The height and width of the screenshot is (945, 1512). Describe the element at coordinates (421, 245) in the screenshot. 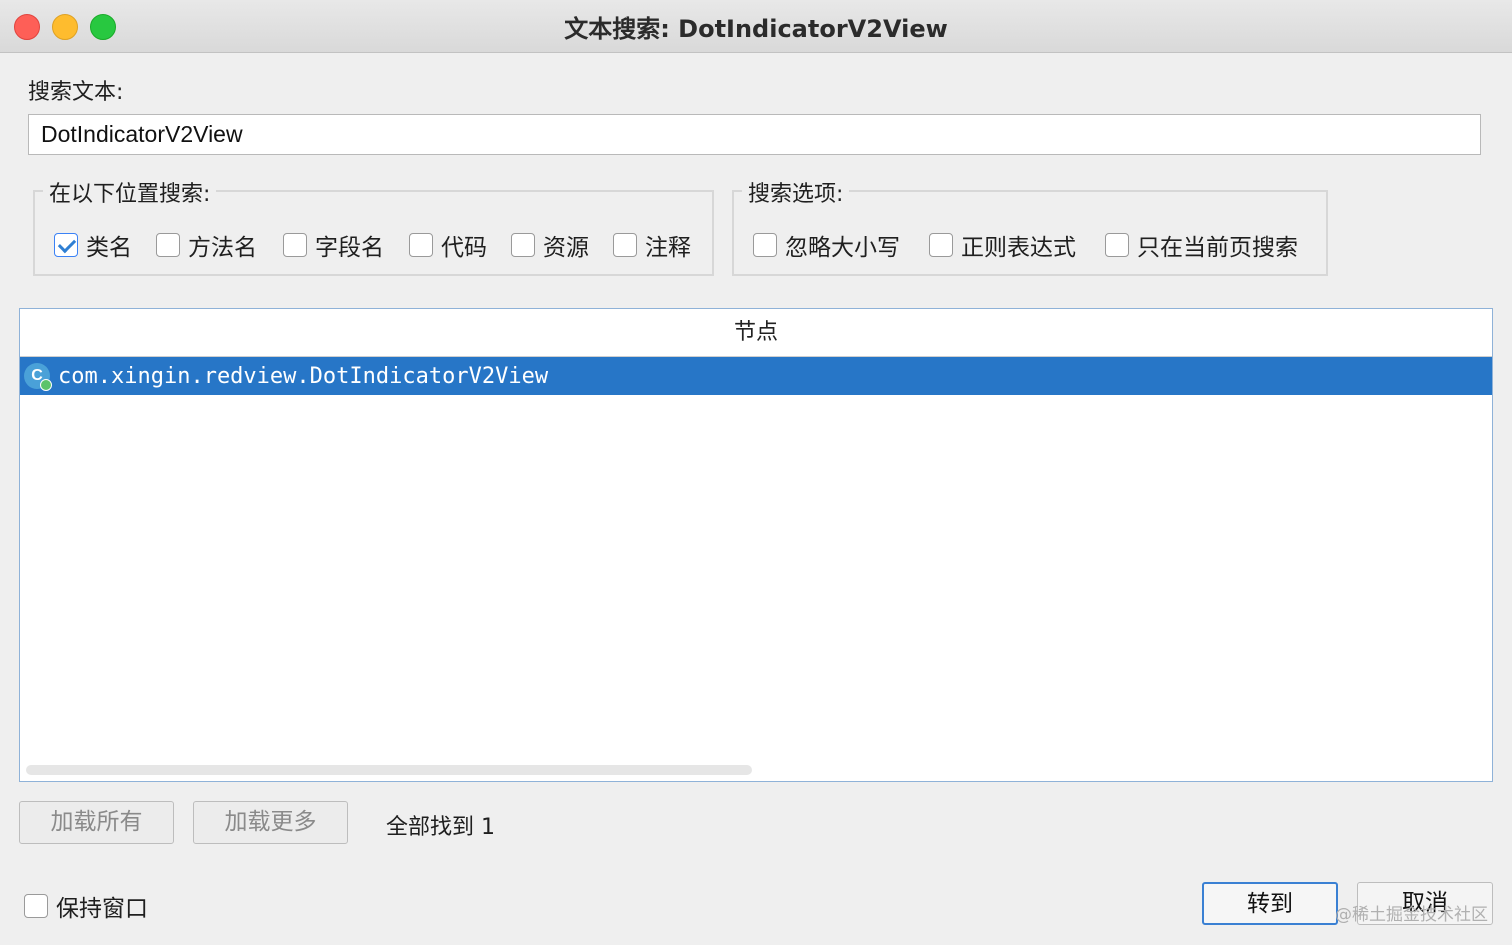

I see `code-checkbox` at that location.